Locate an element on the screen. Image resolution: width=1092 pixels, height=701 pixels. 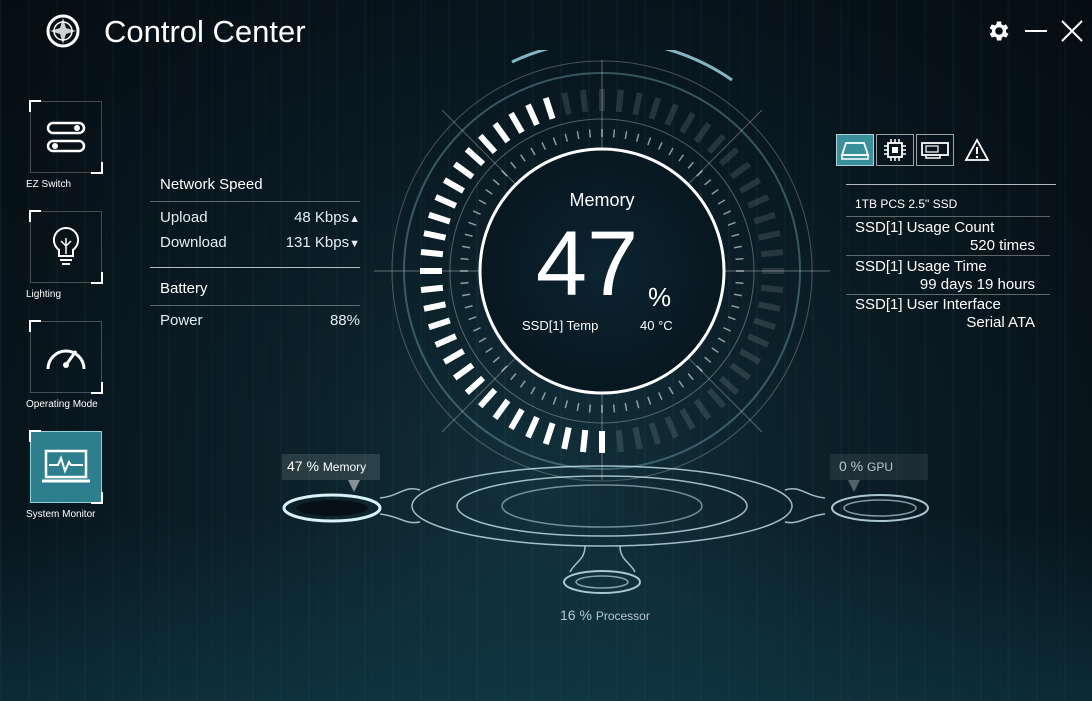
interface-label: SSD[1] User Interface is located at coordinates (928, 304).